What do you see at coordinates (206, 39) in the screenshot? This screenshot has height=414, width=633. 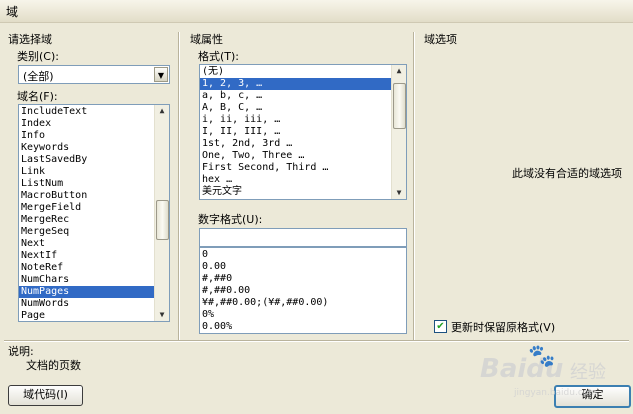 I see `field-properties-header: 域属性` at bounding box center [206, 39].